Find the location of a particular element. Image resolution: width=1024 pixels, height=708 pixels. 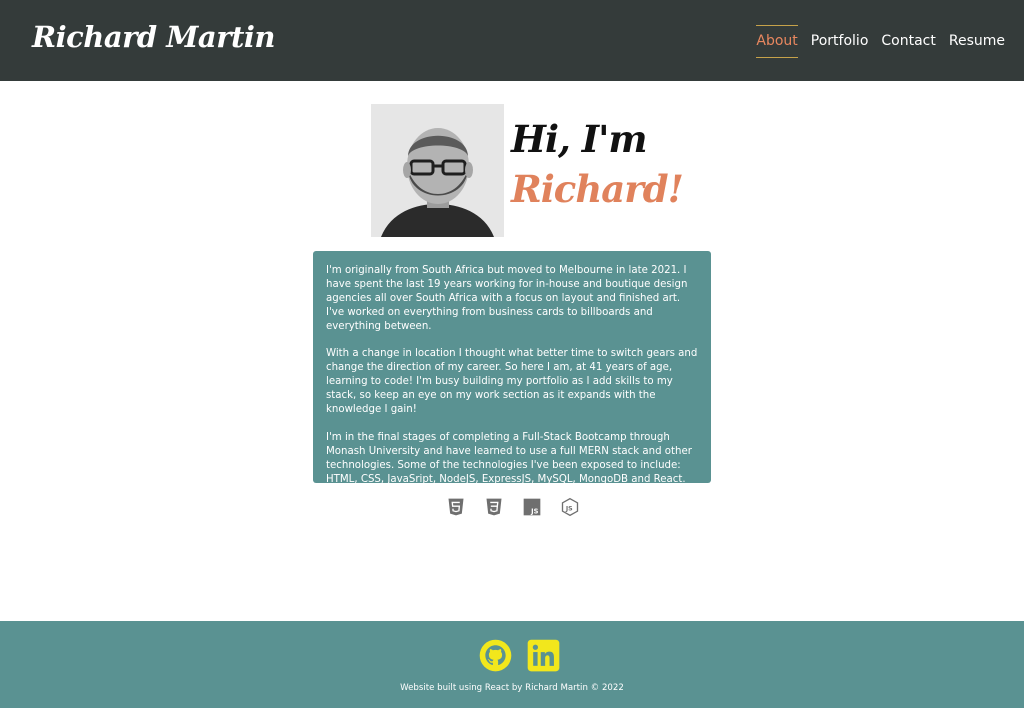

brand-logo-text: Richard Martin is located at coordinates (153, 37).